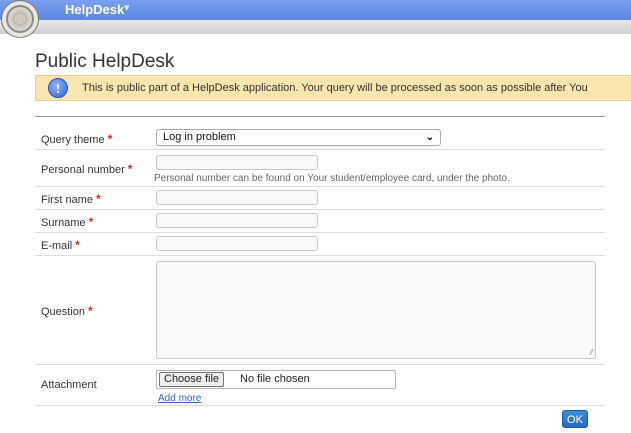 This screenshot has width=631, height=433. I want to click on ok-button: OK, so click(575, 419).